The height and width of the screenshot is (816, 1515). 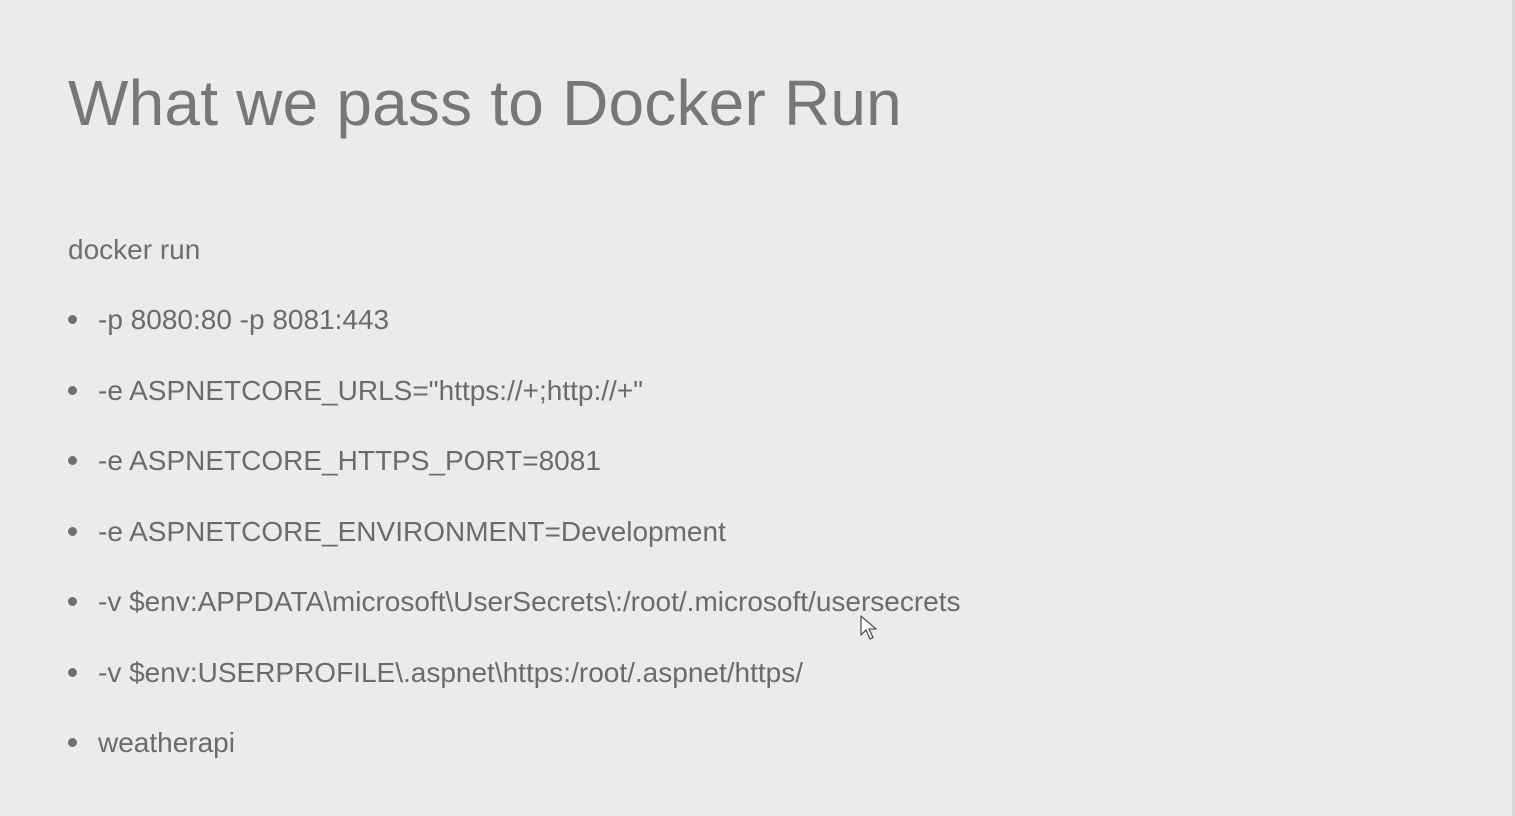 I want to click on option-text: weatherapi, so click(x=166, y=742).